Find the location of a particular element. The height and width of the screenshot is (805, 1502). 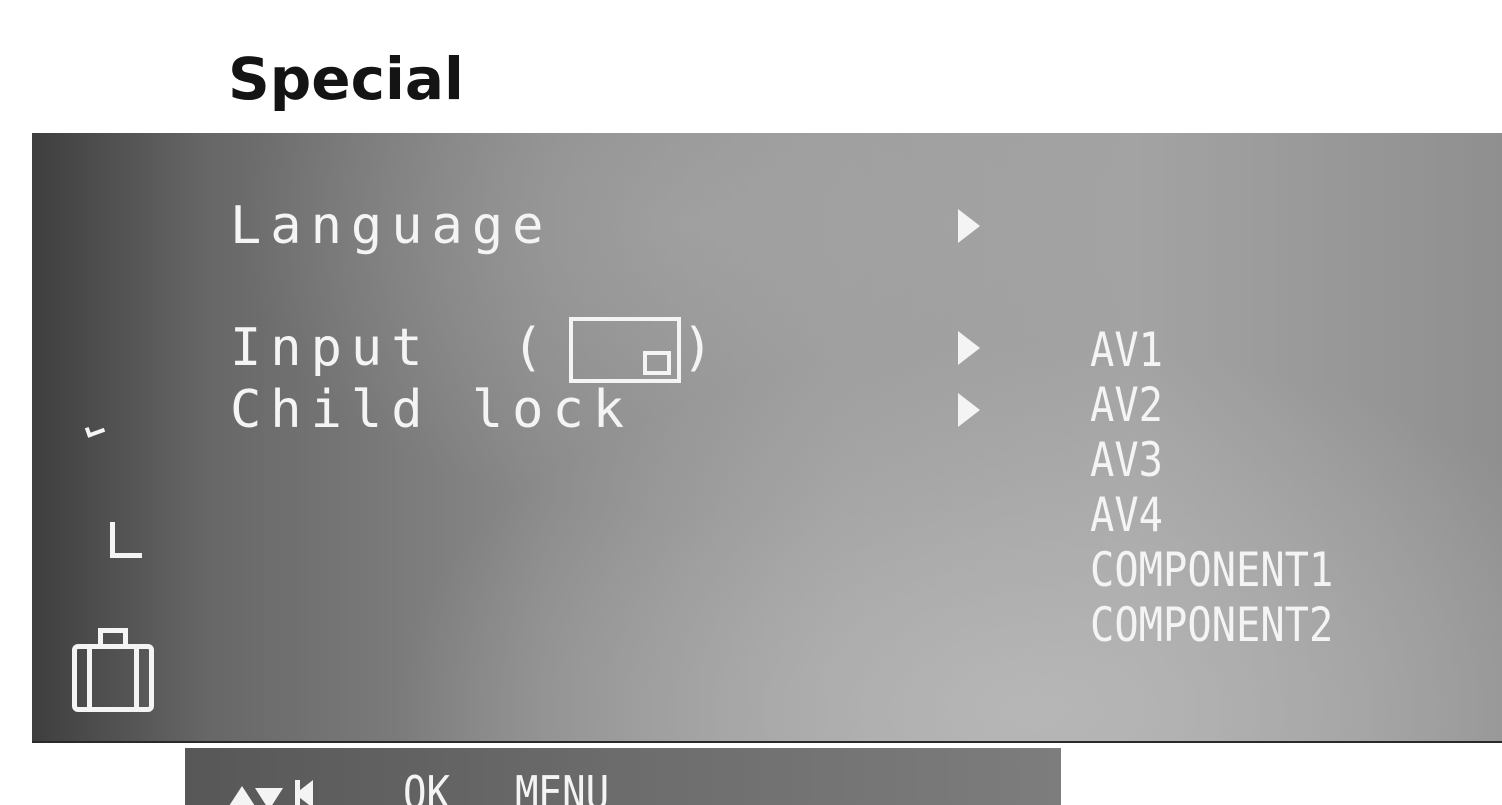

input-option-av2: AV2 is located at coordinates (1126, 406).